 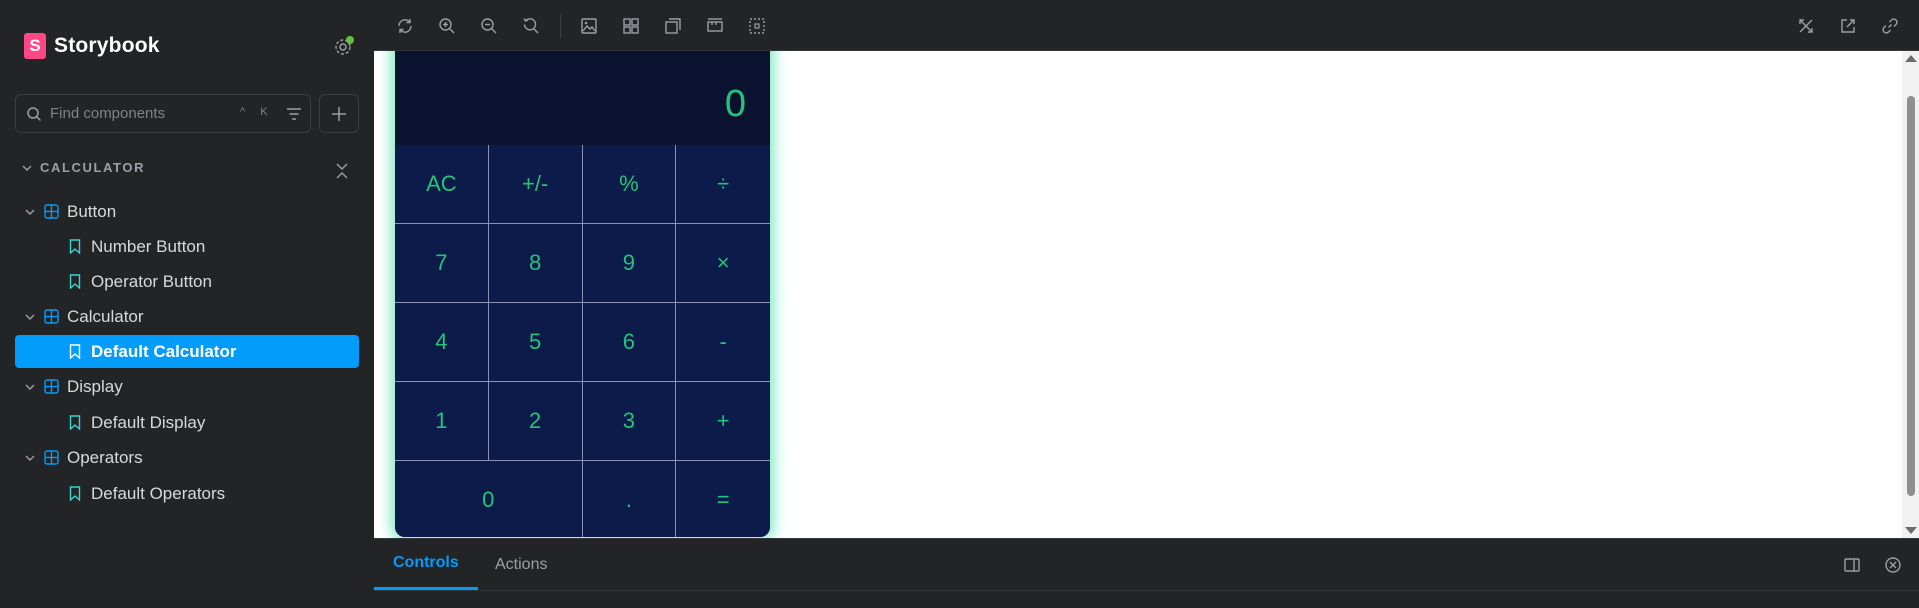 I want to click on zoom-in-icon, so click(x=447, y=26).